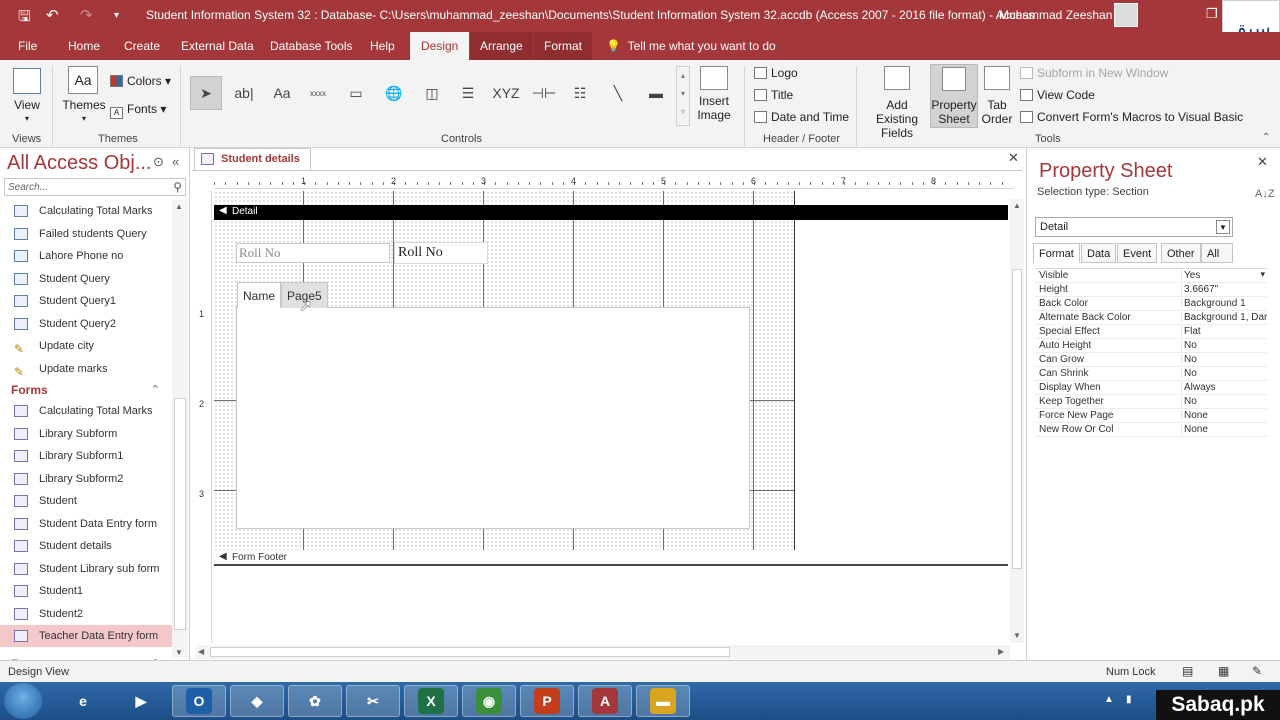 This screenshot has width=1280, height=720. Describe the element at coordinates (605, 701) in the screenshot. I see `taskbar-access-button: A` at that location.